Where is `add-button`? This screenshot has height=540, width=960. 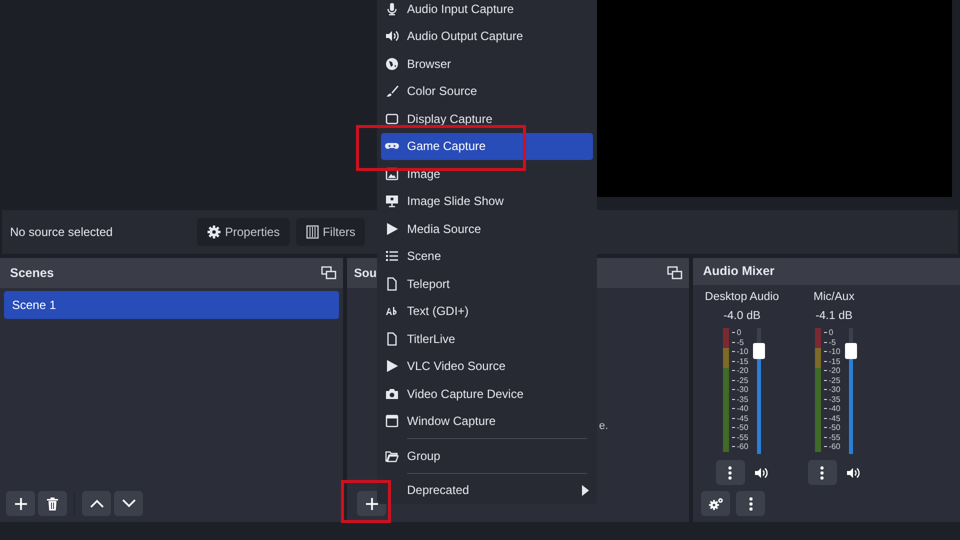 add-button is located at coordinates (20, 503).